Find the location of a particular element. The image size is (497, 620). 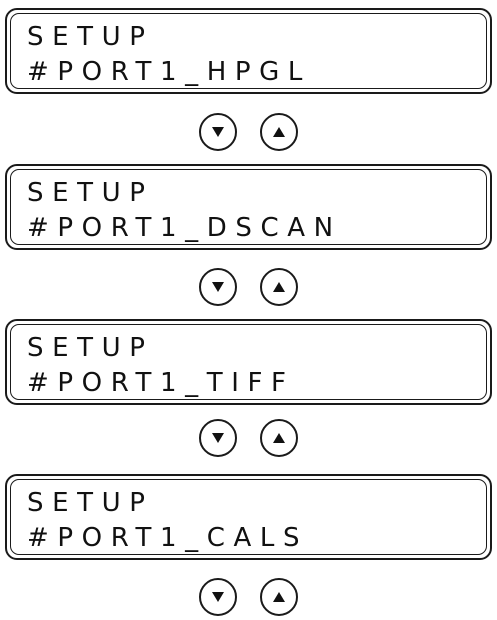

lcd-screen-tiff: SETUP #PORT1_TIFF is located at coordinates (248, 362).